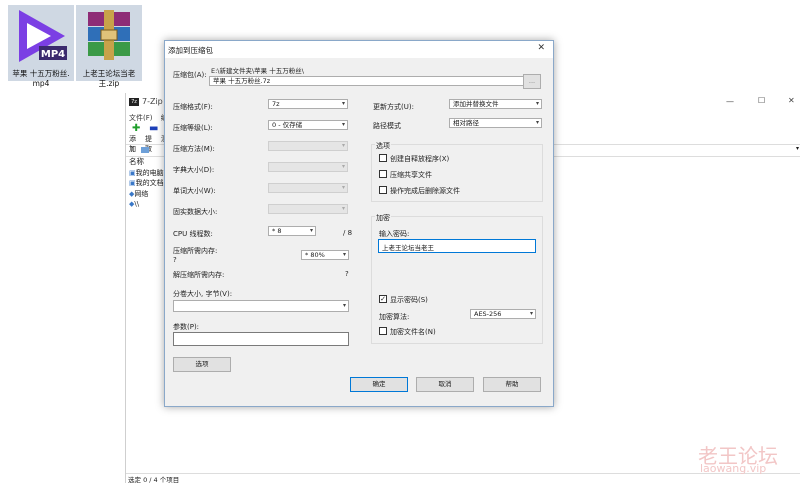 This screenshot has width=800, height=484. What do you see at coordinates (195, 251) in the screenshot?
I see `mem-label: 压缩所需内存:` at bounding box center [195, 251].